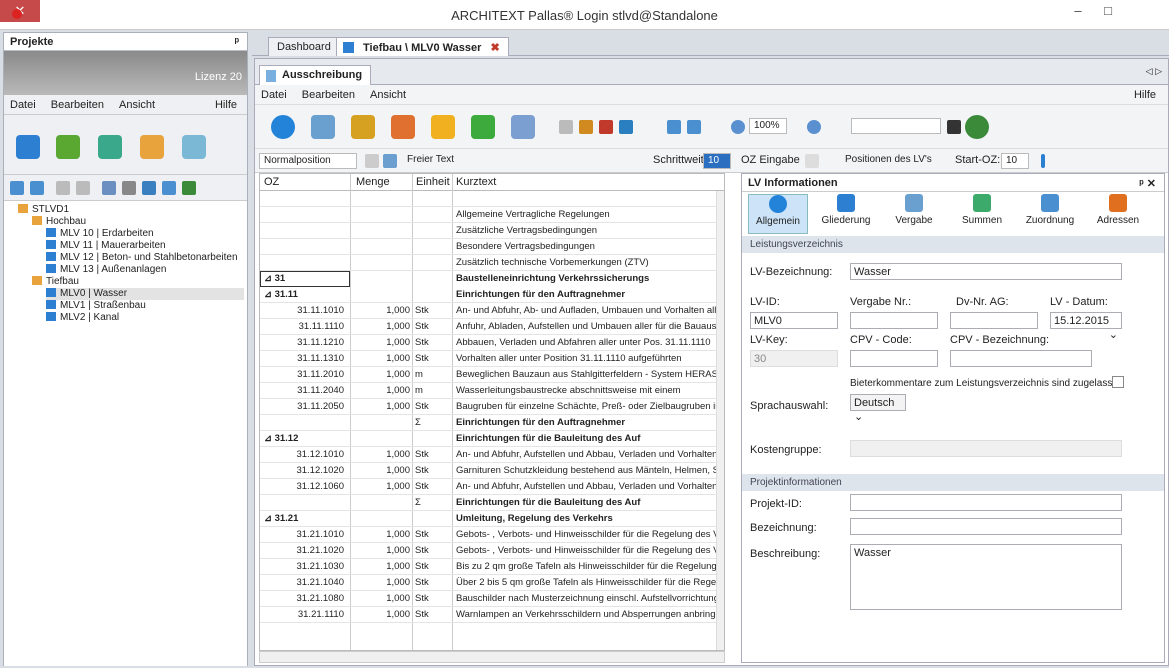 Image resolution: width=1169 pixels, height=668 pixels. What do you see at coordinates (894, 358) in the screenshot?
I see `cpv-code-field` at bounding box center [894, 358].